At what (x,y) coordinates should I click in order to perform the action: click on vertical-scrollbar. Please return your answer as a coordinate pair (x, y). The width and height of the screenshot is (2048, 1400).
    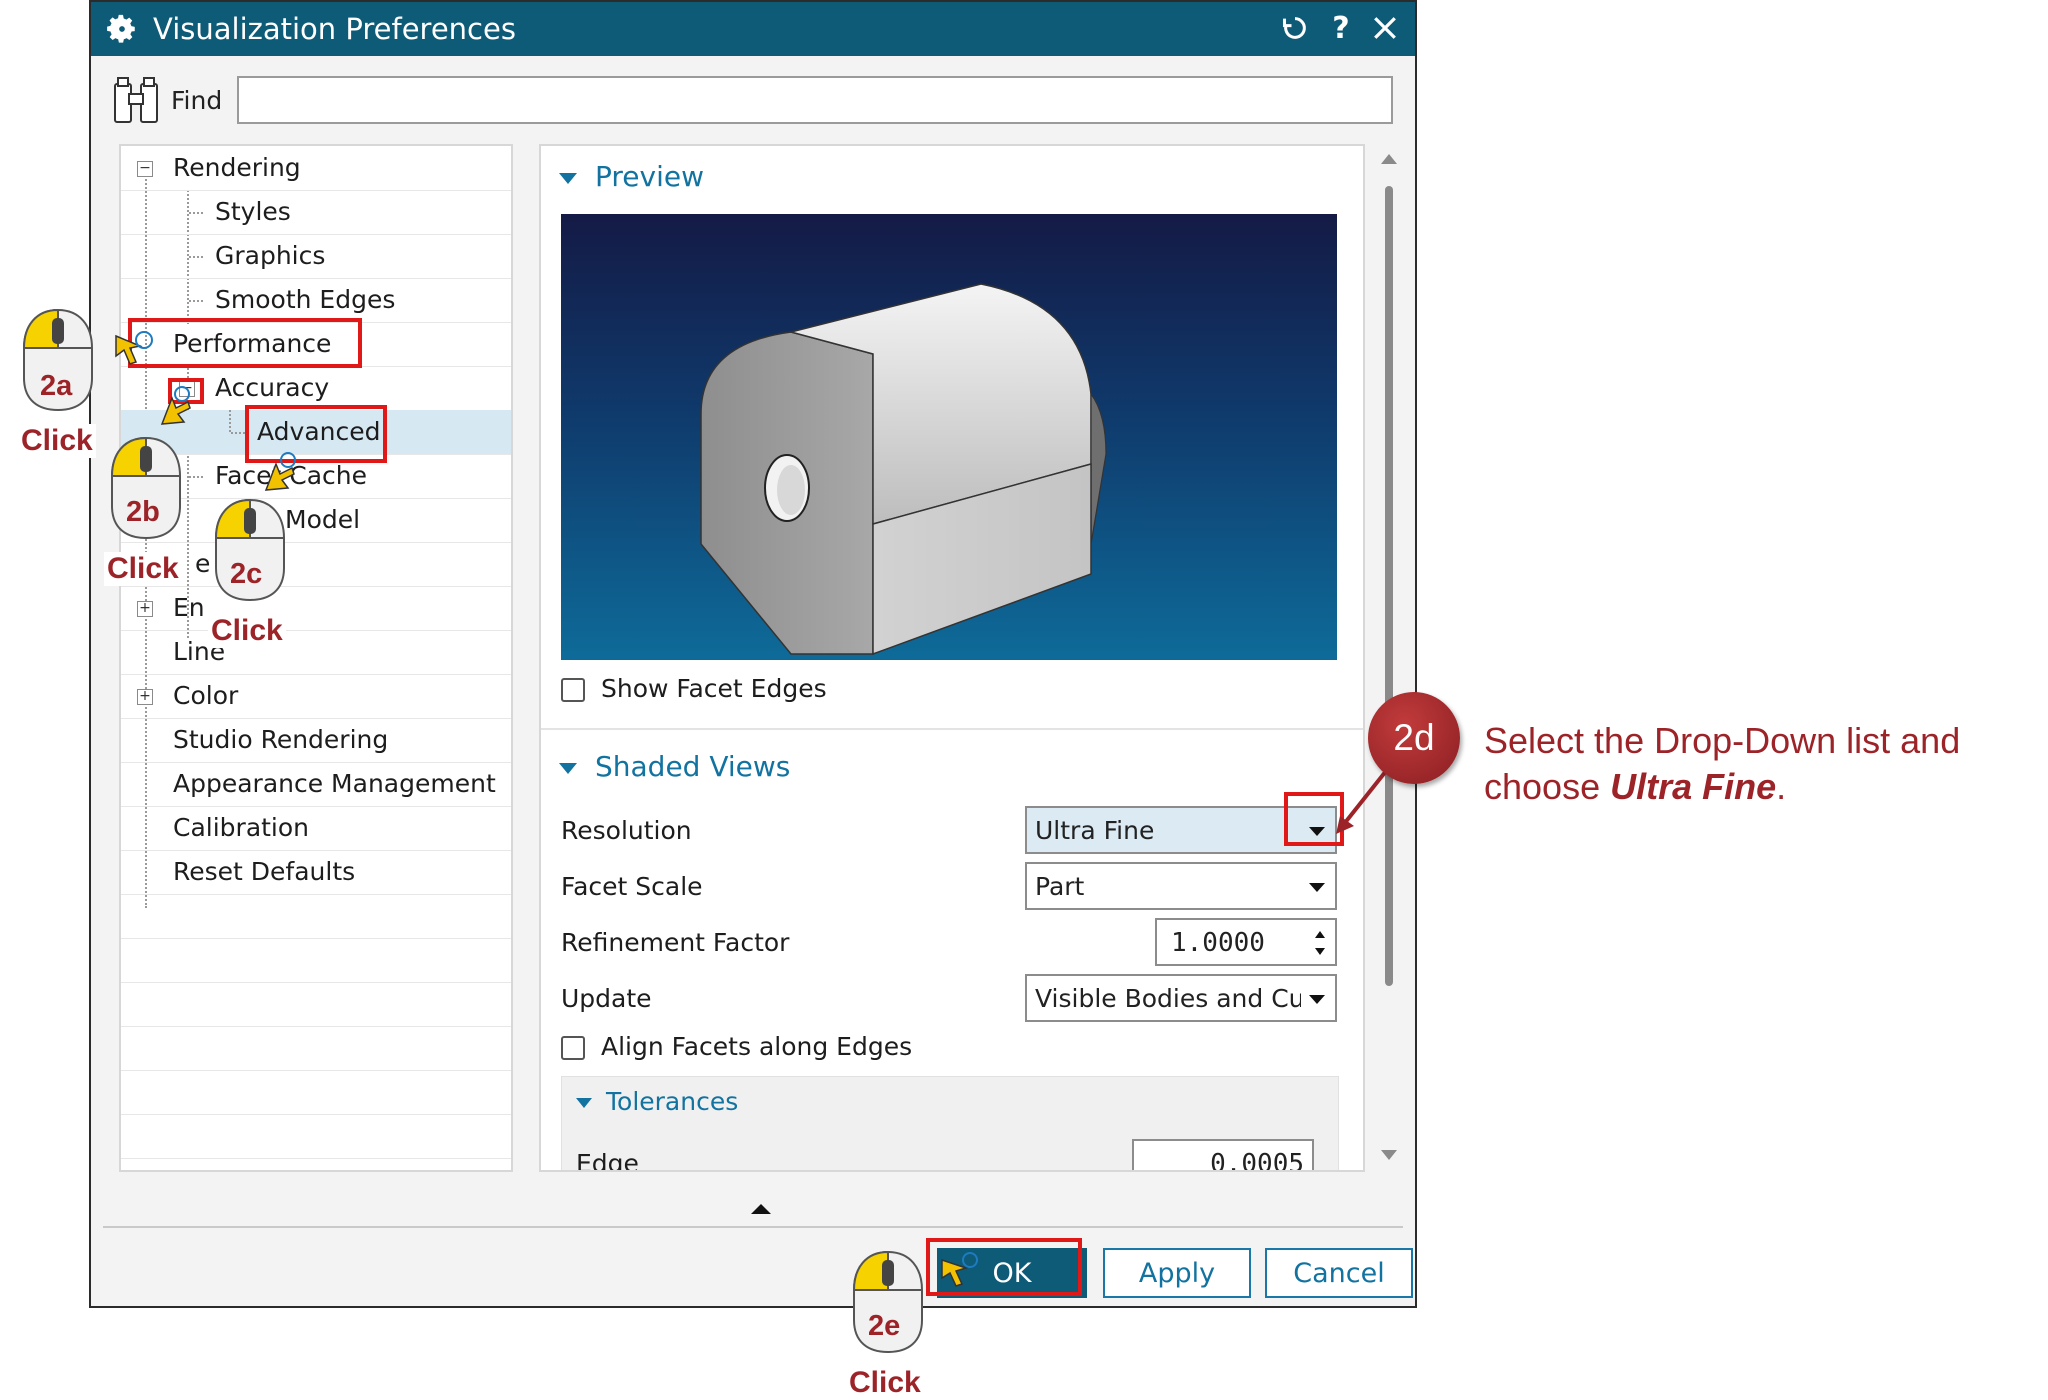
    Looking at the image, I should click on (1389, 658).